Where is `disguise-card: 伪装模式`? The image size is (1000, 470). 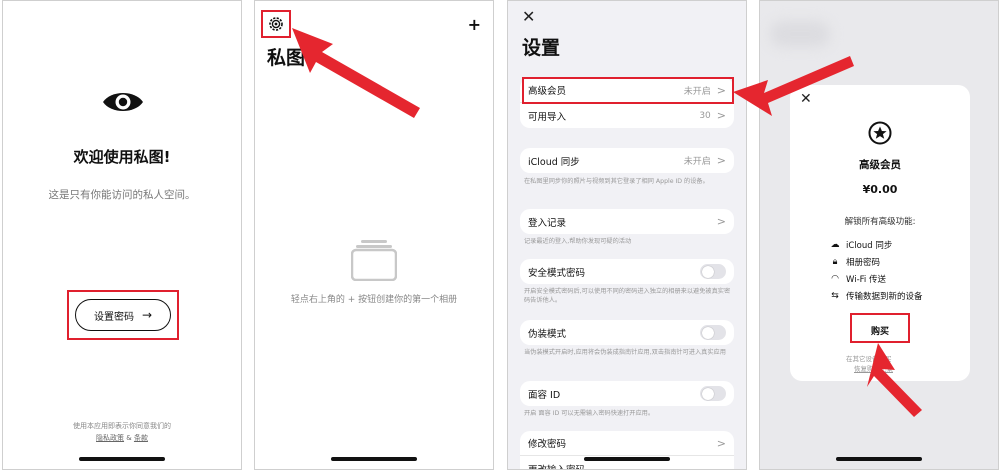 disguise-card: 伪装模式 is located at coordinates (627, 332).